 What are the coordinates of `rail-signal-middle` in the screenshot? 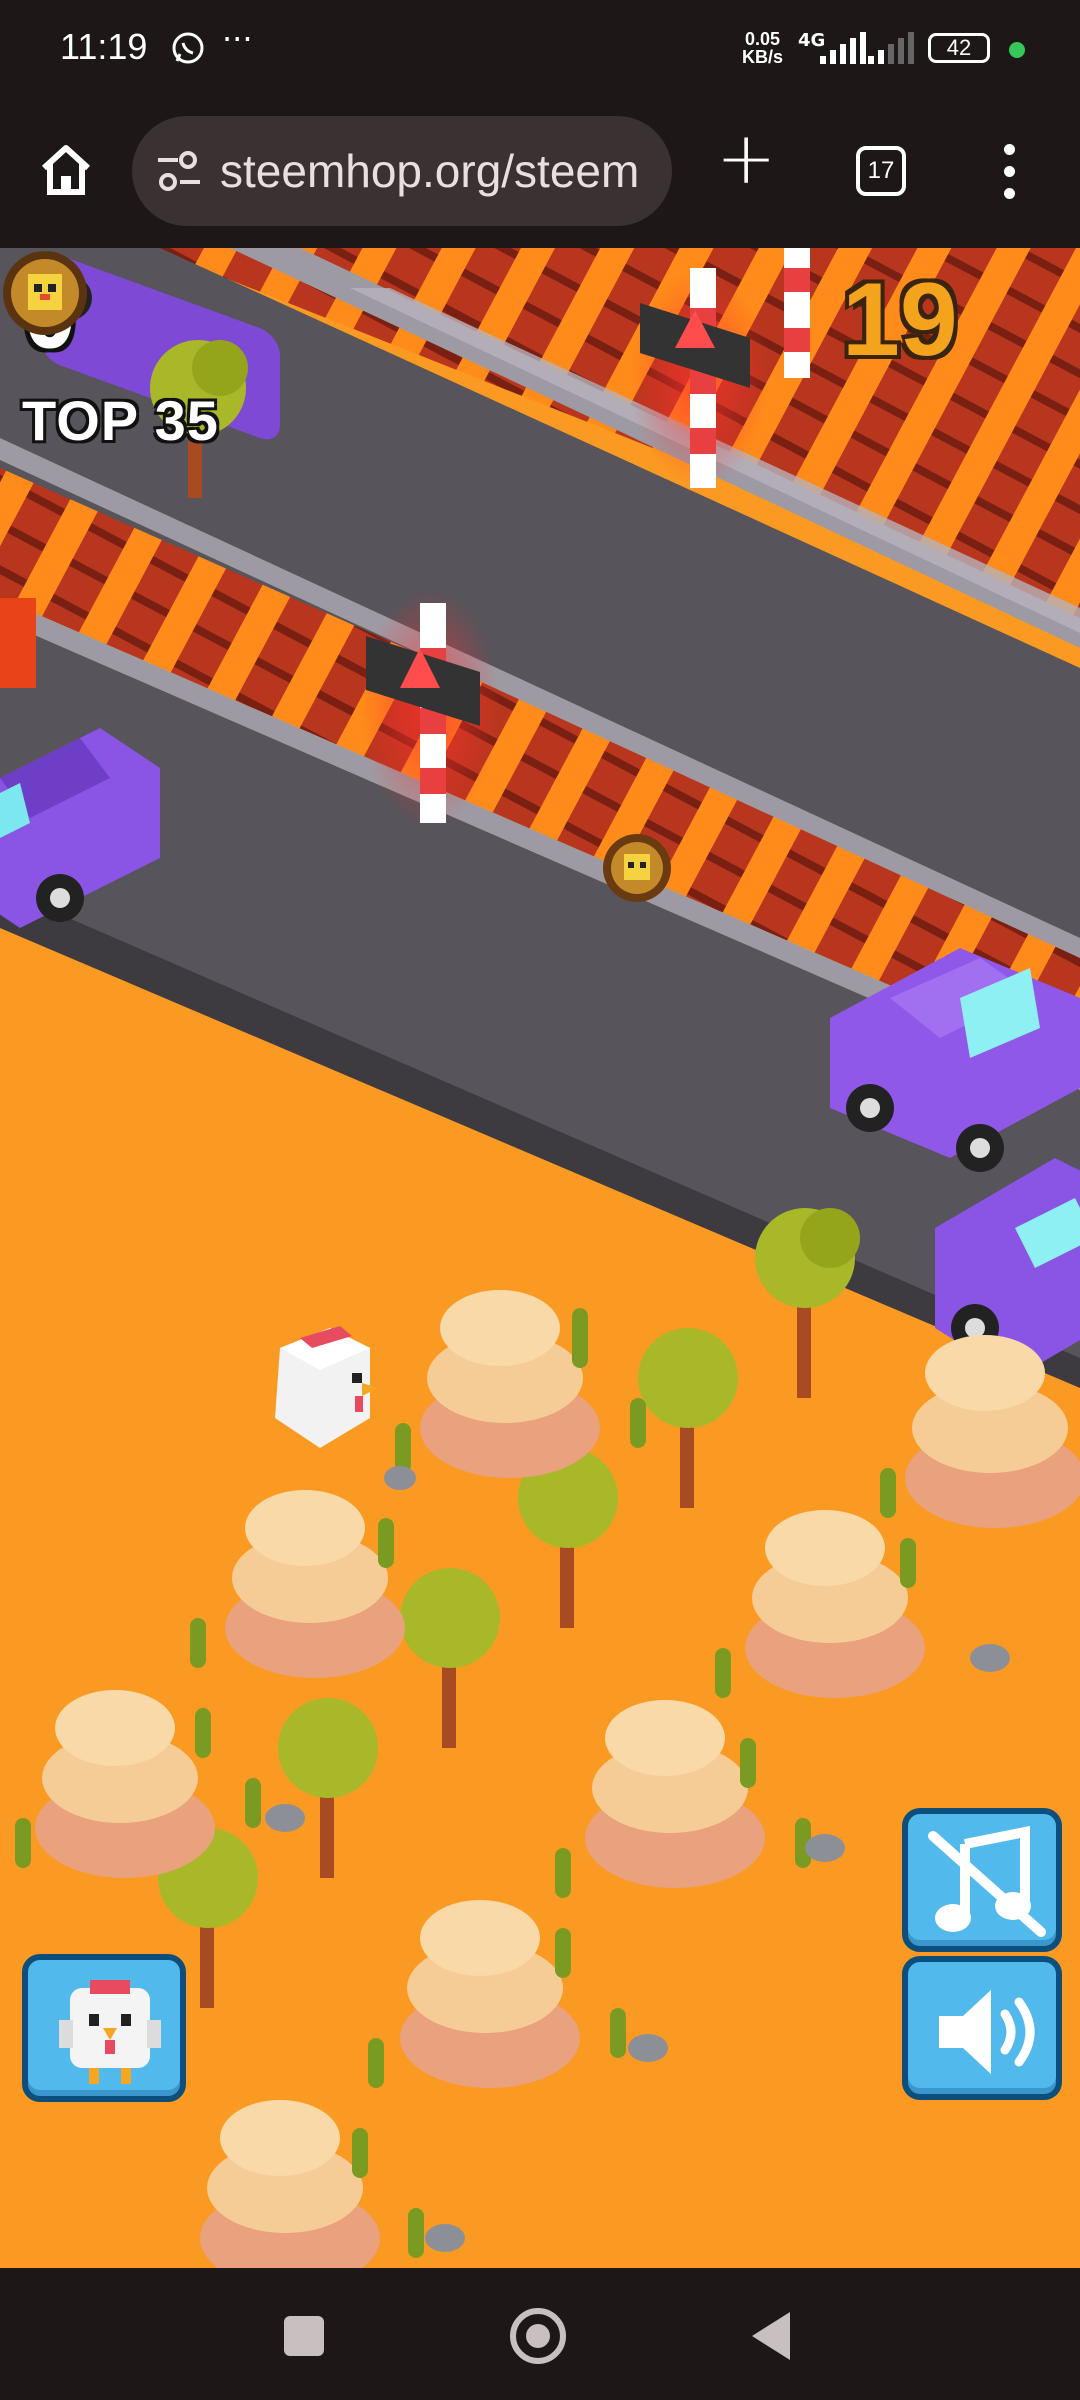 It's located at (430, 708).